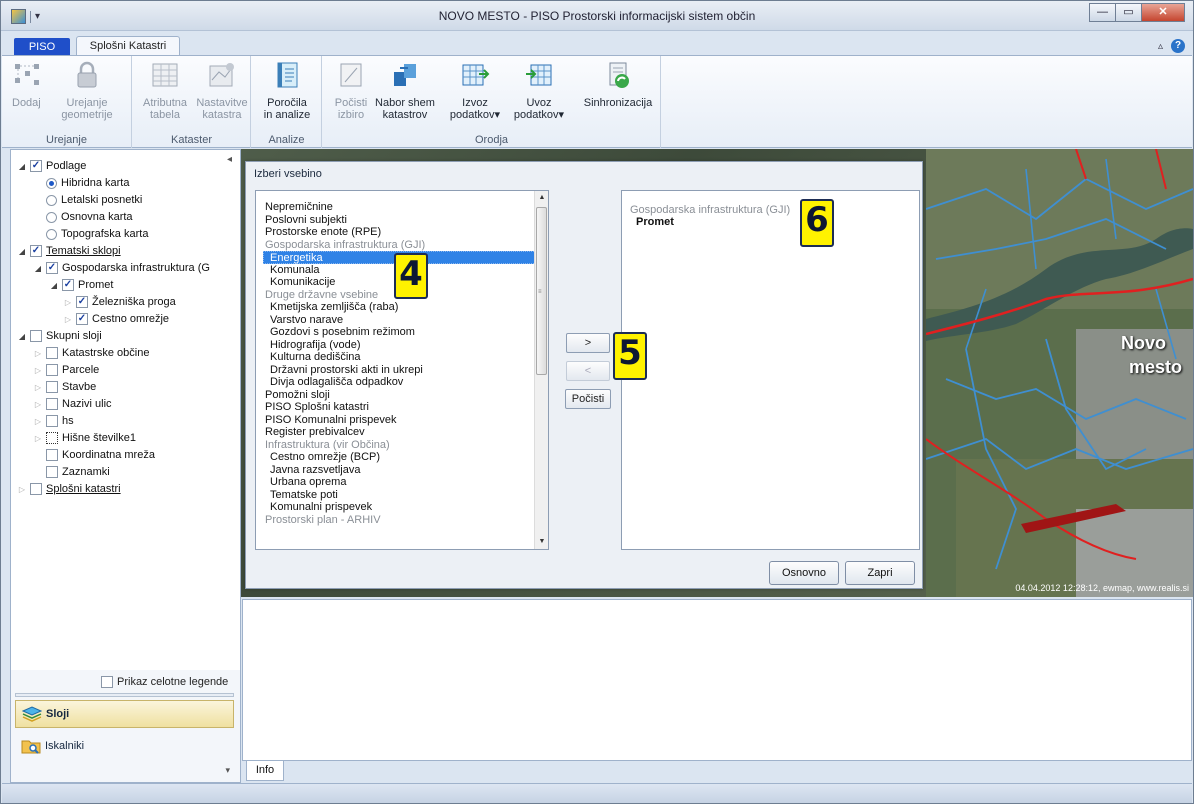 This screenshot has width=1194, height=804. I want to click on tab-piso: PISO, so click(42, 47).